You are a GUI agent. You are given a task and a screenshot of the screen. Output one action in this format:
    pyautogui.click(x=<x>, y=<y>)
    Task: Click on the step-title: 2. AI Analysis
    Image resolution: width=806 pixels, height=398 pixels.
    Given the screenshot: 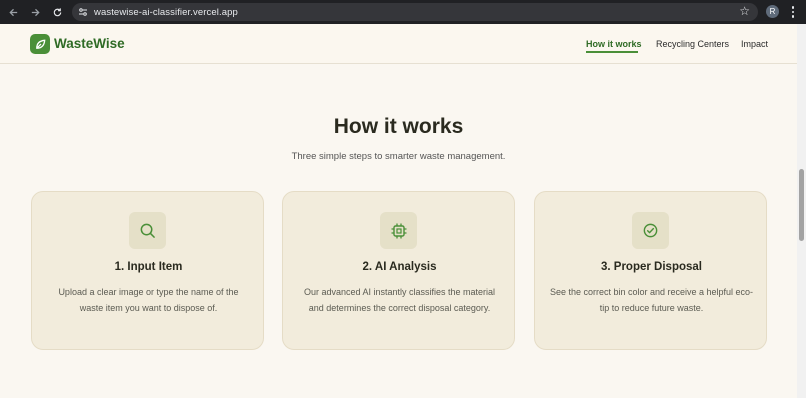 What is the action you would take?
    pyautogui.click(x=399, y=267)
    